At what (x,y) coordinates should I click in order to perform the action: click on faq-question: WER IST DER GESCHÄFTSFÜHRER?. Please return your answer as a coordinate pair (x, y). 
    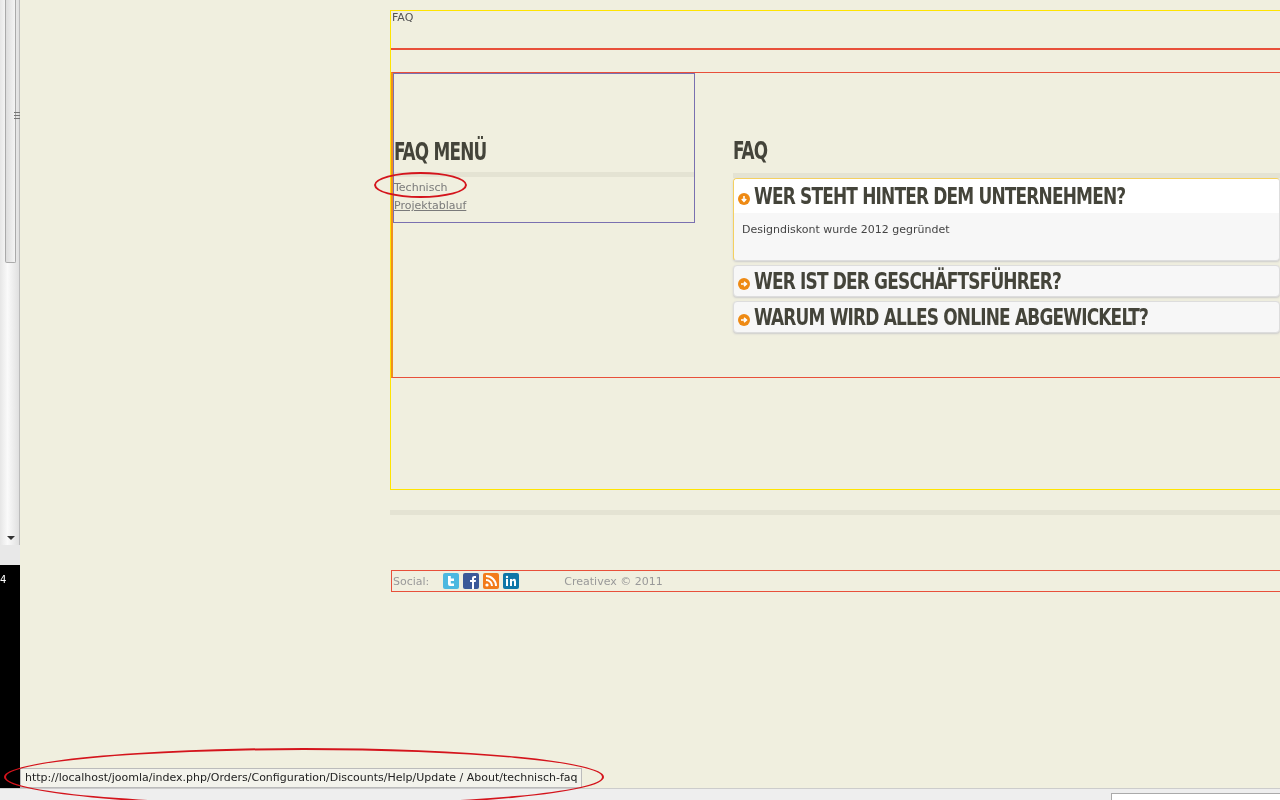
    Looking at the image, I should click on (908, 281).